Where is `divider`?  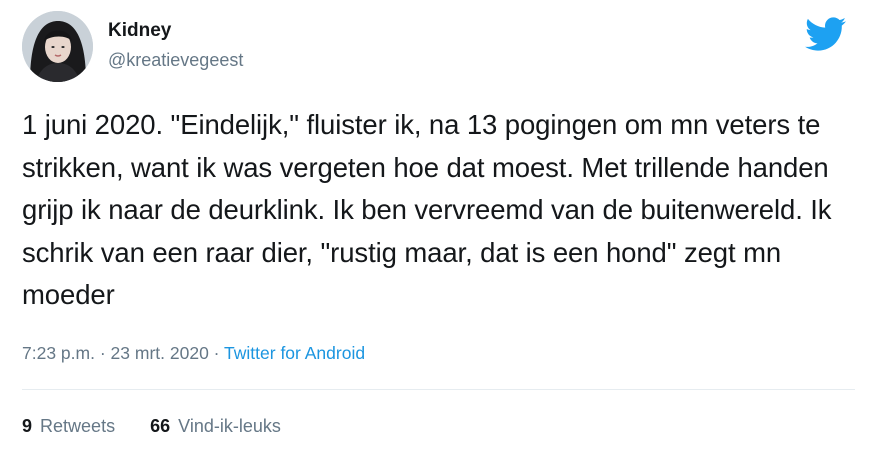 divider is located at coordinates (438, 389).